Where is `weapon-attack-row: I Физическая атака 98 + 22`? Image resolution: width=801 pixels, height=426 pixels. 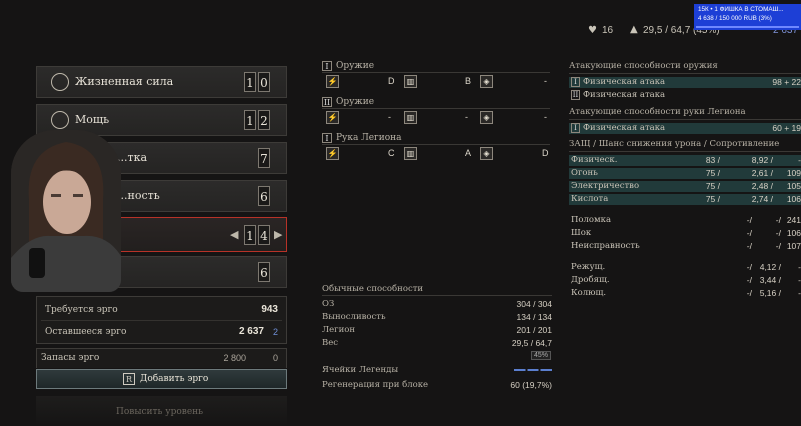
weapon-attack-row: I Физическая атака 98 + 22 is located at coordinates (685, 82).